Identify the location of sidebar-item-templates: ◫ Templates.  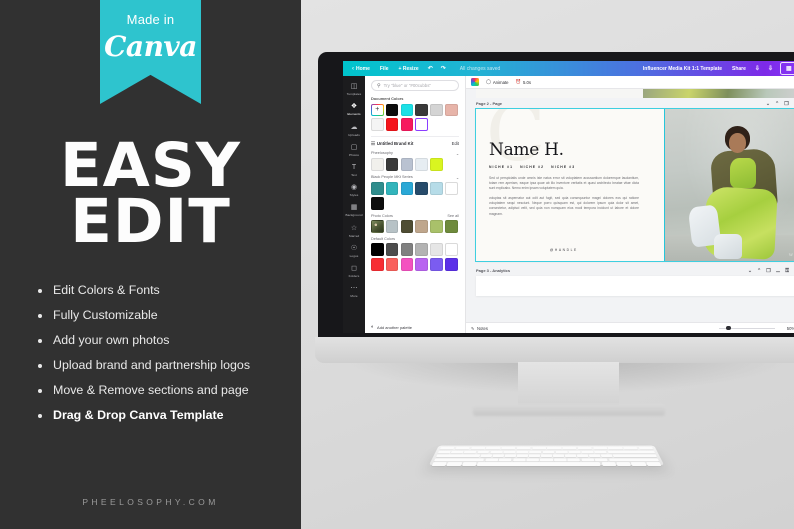
(354, 89).